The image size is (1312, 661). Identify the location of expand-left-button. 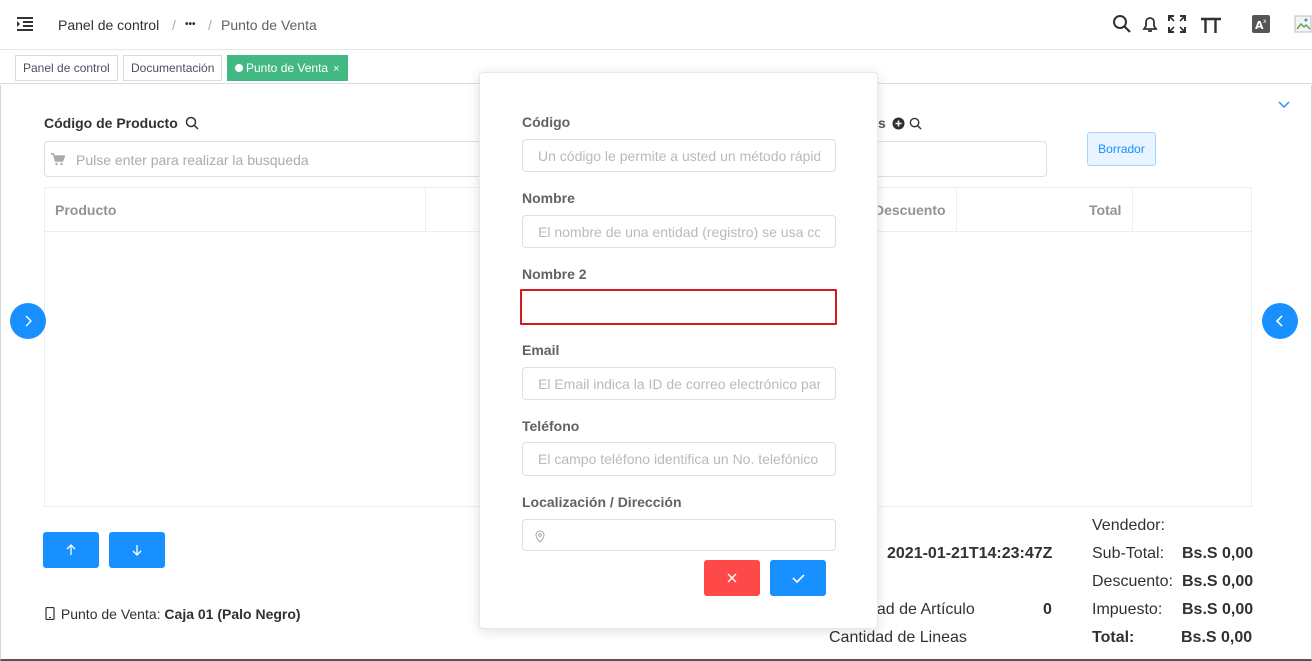
(28, 321).